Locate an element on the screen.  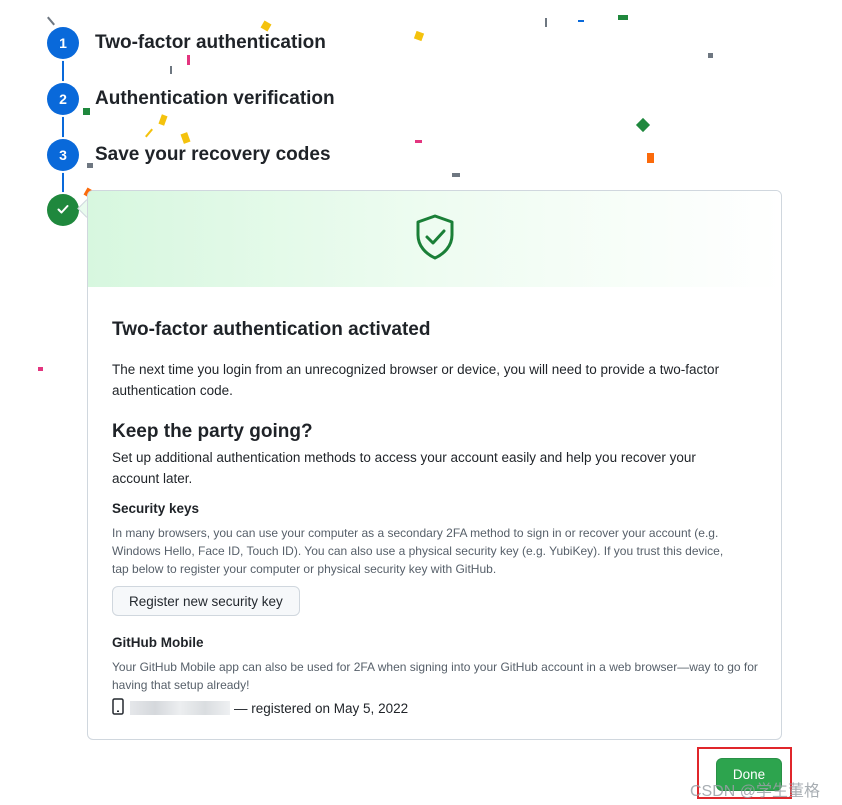
github-mobile-heading: GitHub Mobile is located at coordinates (158, 642).